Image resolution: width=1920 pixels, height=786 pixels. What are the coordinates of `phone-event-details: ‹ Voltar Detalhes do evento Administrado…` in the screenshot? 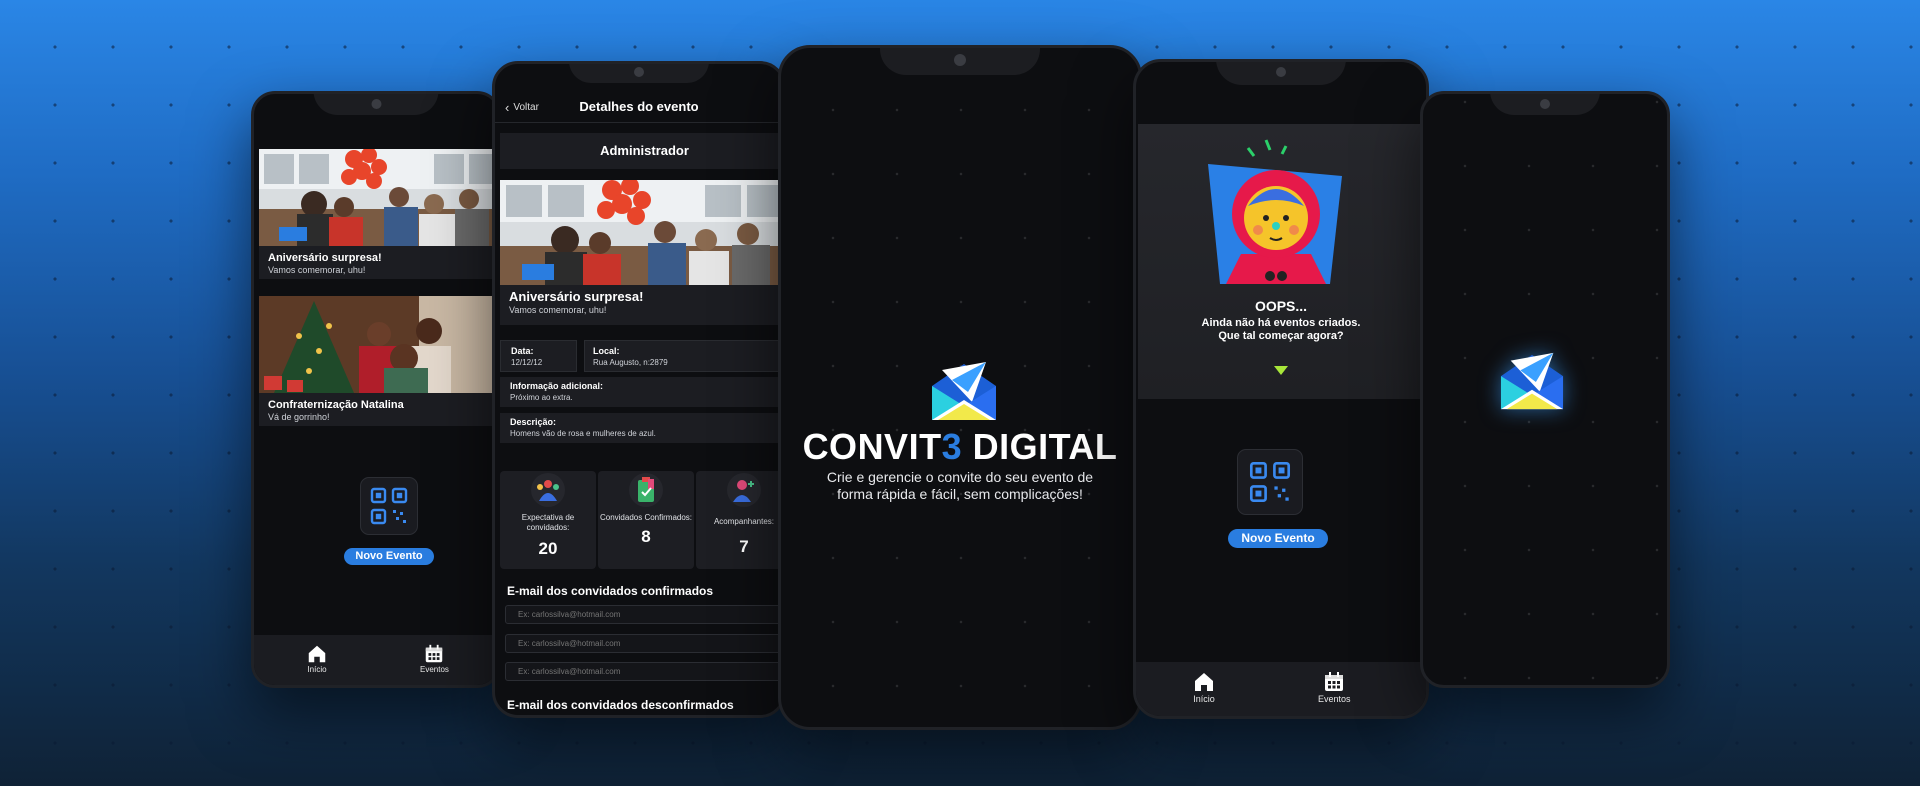 It's located at (639, 389).